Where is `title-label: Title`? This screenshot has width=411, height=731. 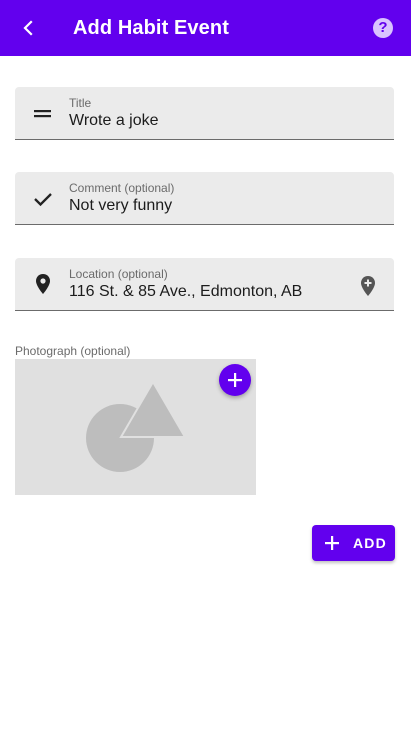
title-label: Title is located at coordinates (80, 103).